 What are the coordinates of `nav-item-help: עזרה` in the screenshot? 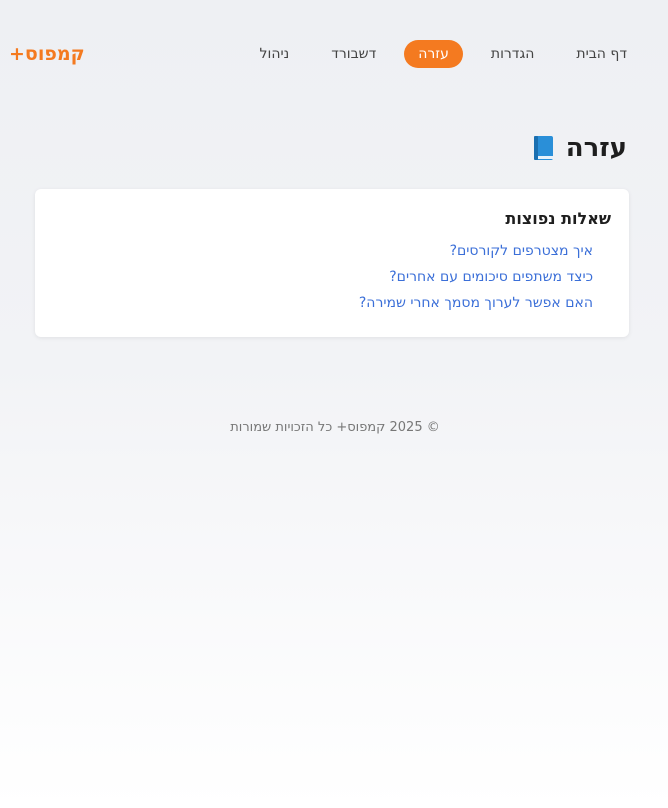 It's located at (433, 54).